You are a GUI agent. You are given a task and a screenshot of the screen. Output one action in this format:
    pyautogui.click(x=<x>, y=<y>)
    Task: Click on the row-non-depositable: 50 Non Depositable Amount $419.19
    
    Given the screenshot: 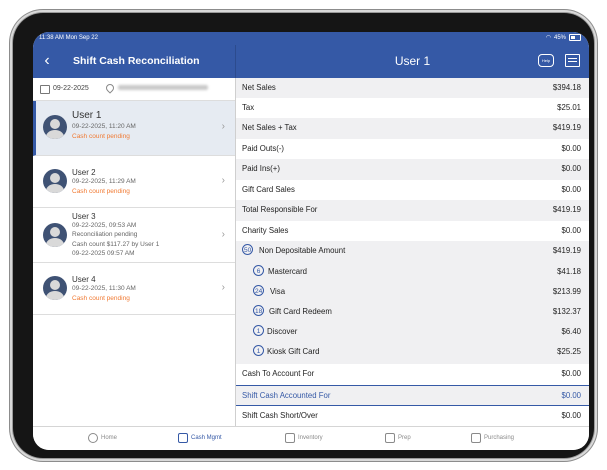 What is the action you would take?
    pyautogui.click(x=412, y=251)
    